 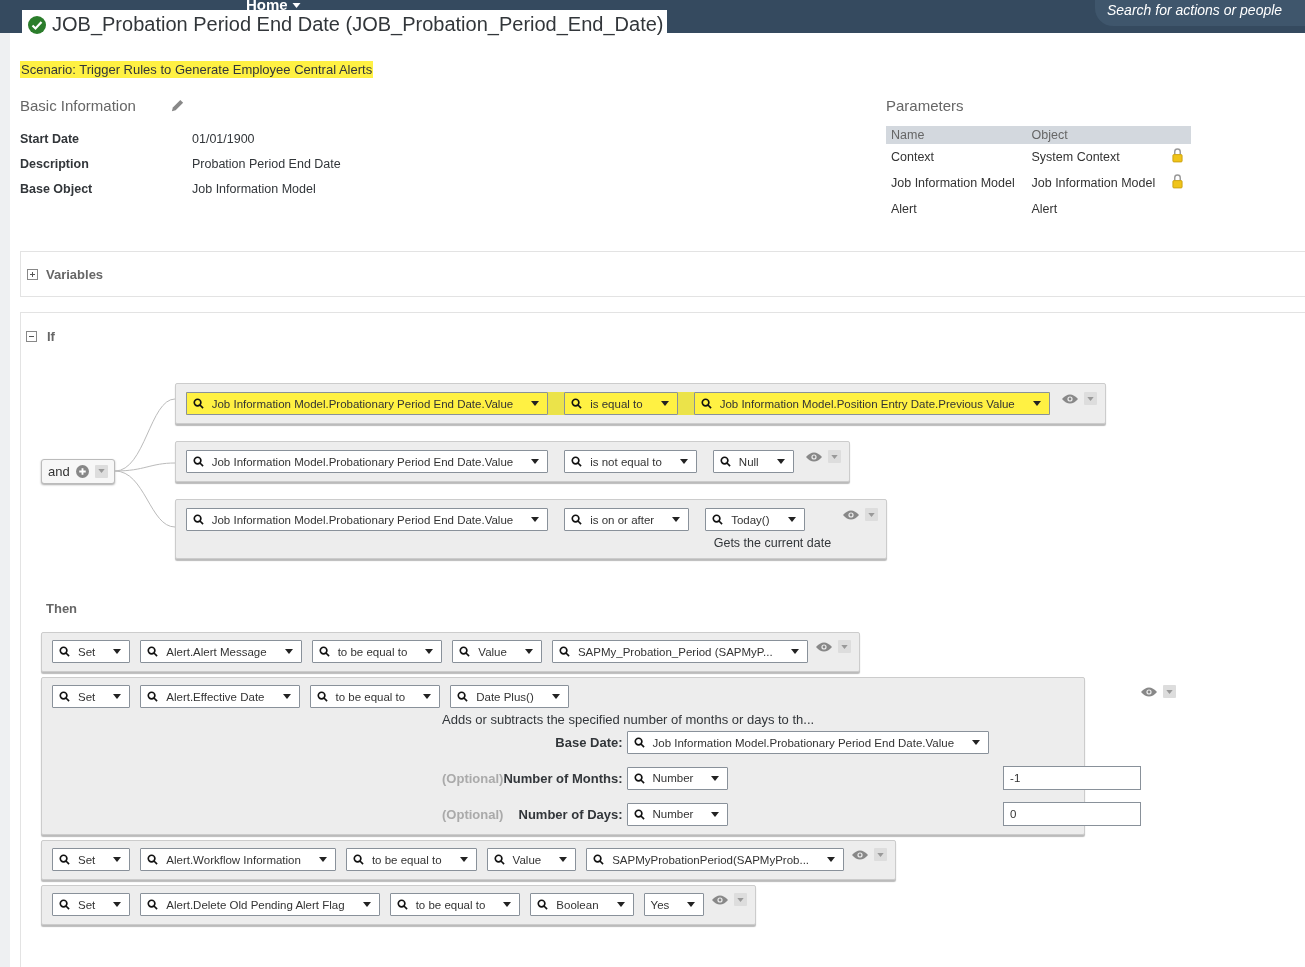 I want to click on expand-icon, so click(x=32, y=274).